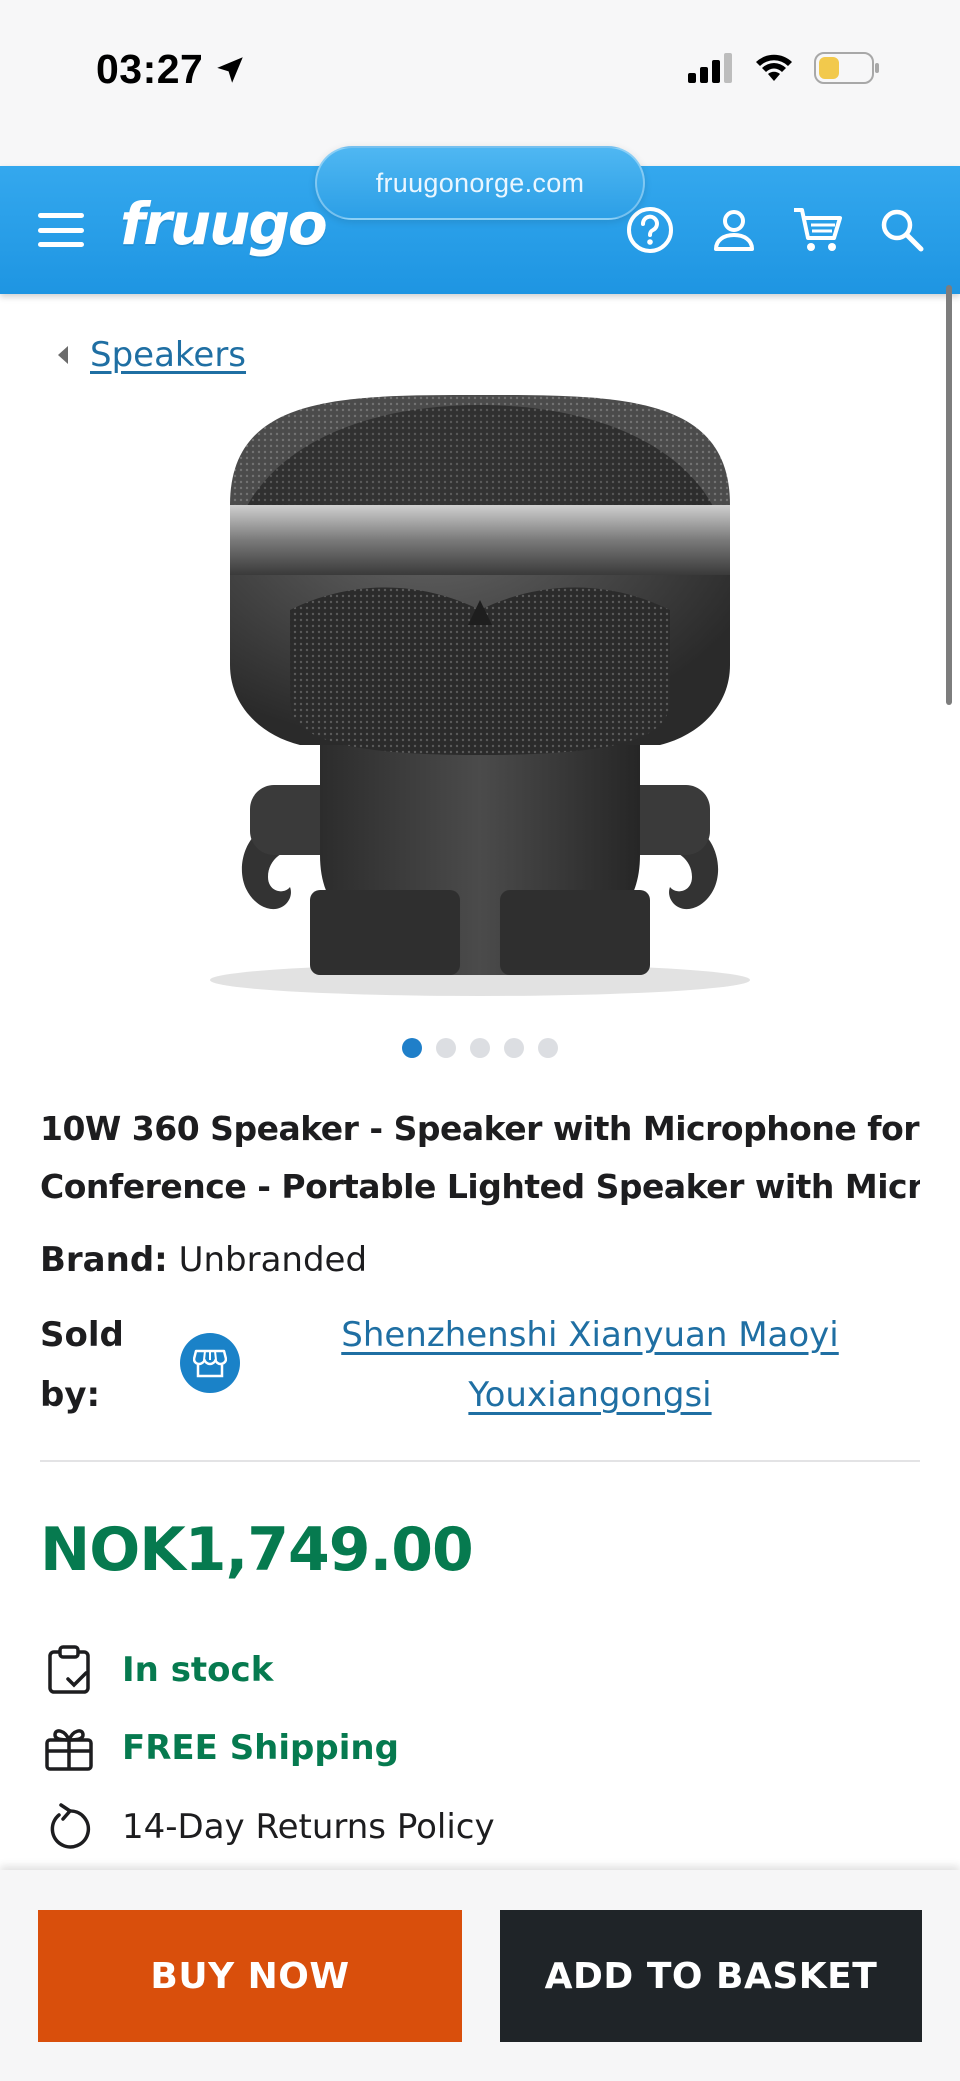 This screenshot has height=2081, width=960. What do you see at coordinates (257, 1550) in the screenshot?
I see `product-price: NOK1,749.00` at bounding box center [257, 1550].